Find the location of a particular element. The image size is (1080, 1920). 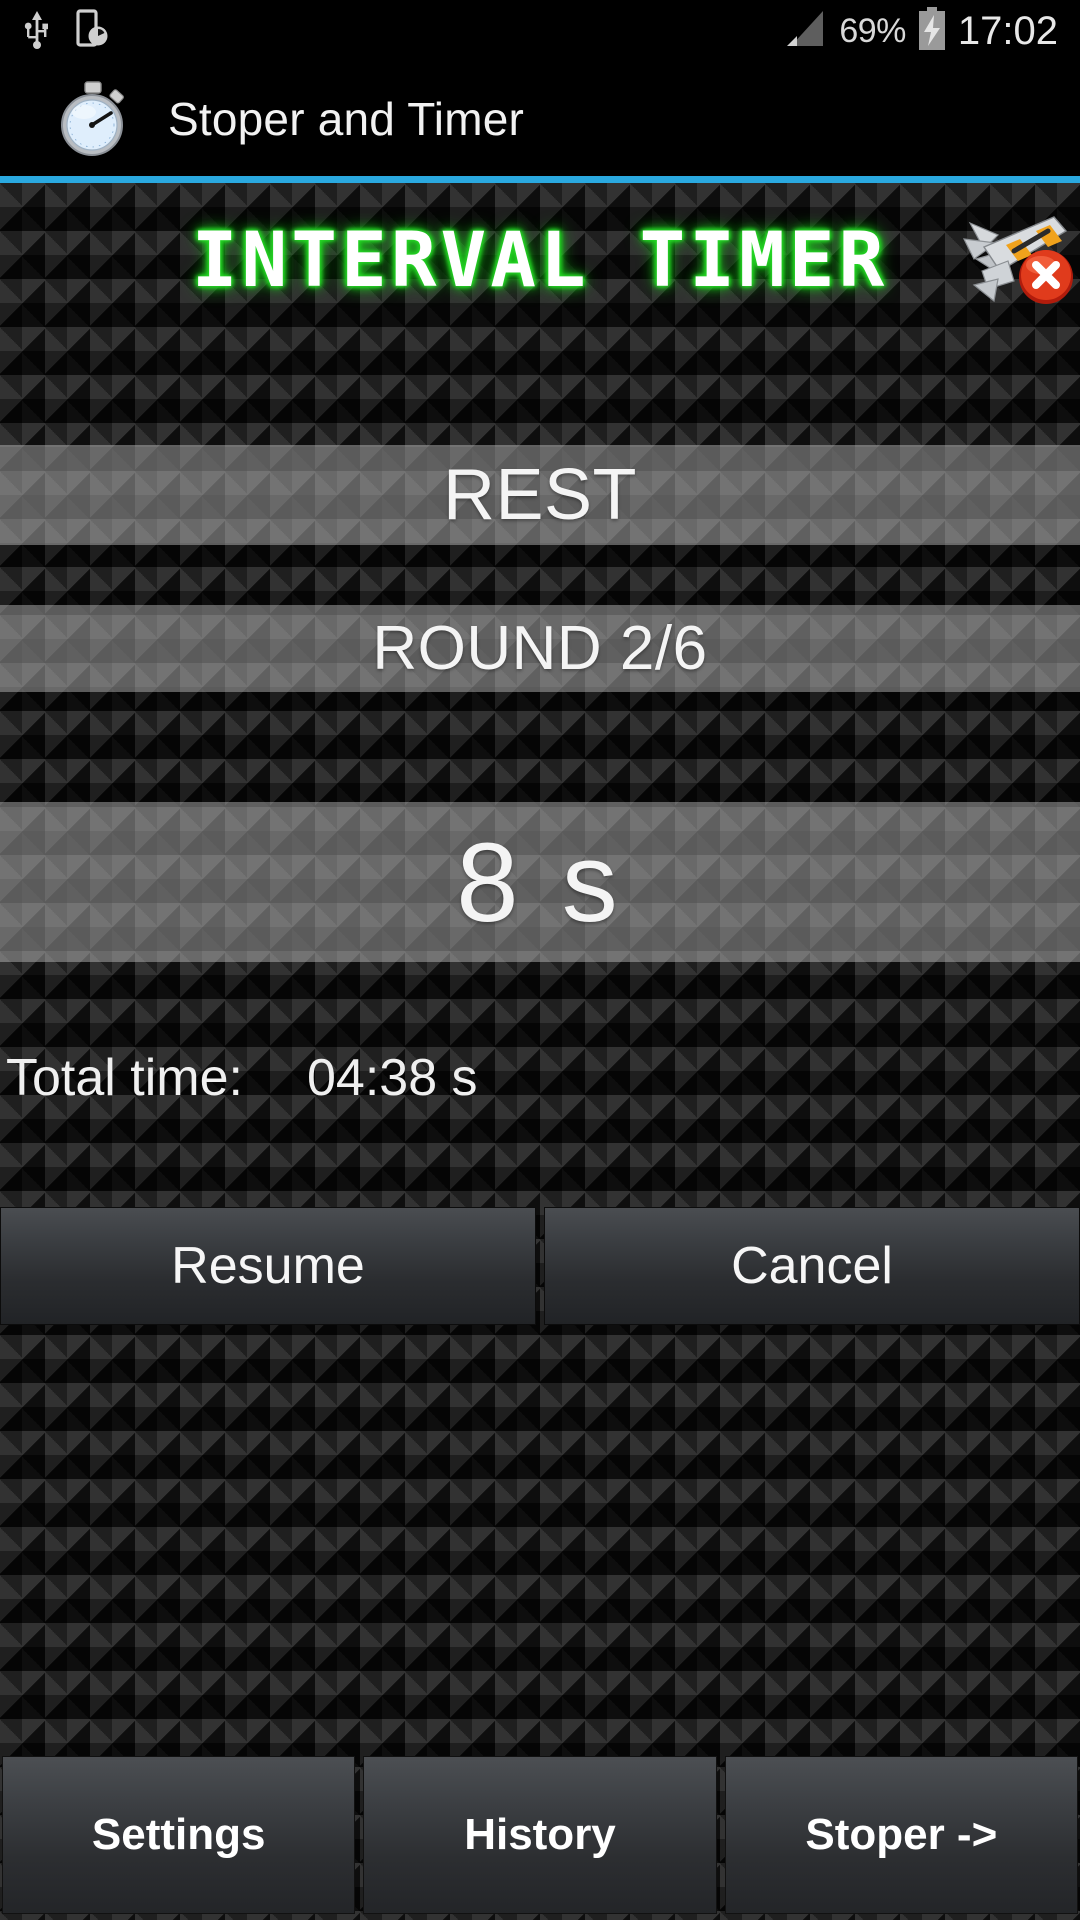

round-band: ROUND 2/6 is located at coordinates (540, 648).